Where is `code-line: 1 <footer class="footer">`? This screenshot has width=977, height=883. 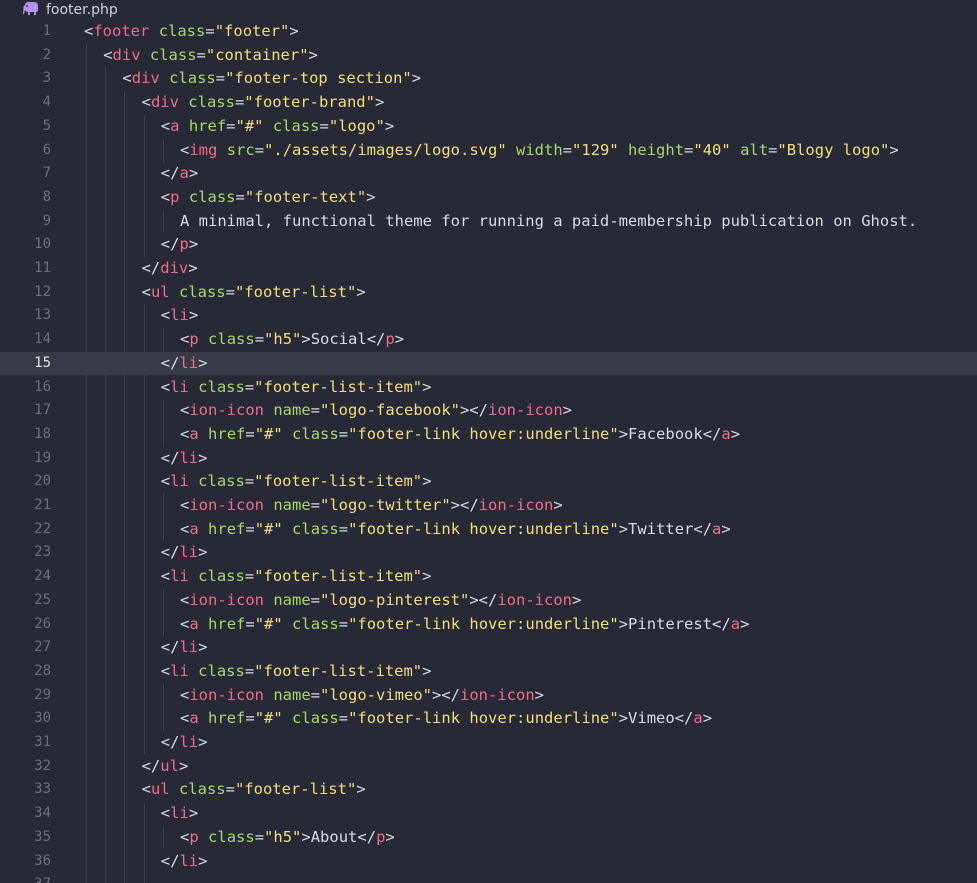 code-line: 1 <footer class="footer"> is located at coordinates (488, 32).